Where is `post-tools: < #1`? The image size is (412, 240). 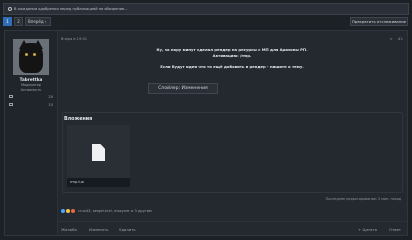
post-tools: < #1 is located at coordinates (394, 39).